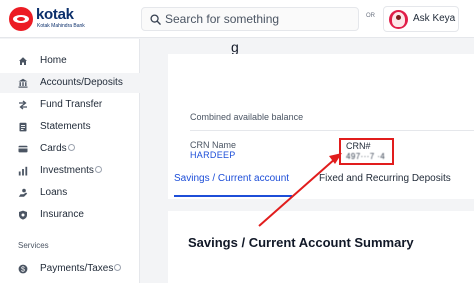 The height and width of the screenshot is (283, 474). Describe the element at coordinates (61, 26) in the screenshot. I see `logo-subtitle: Kotak Mahindra Bank` at that location.